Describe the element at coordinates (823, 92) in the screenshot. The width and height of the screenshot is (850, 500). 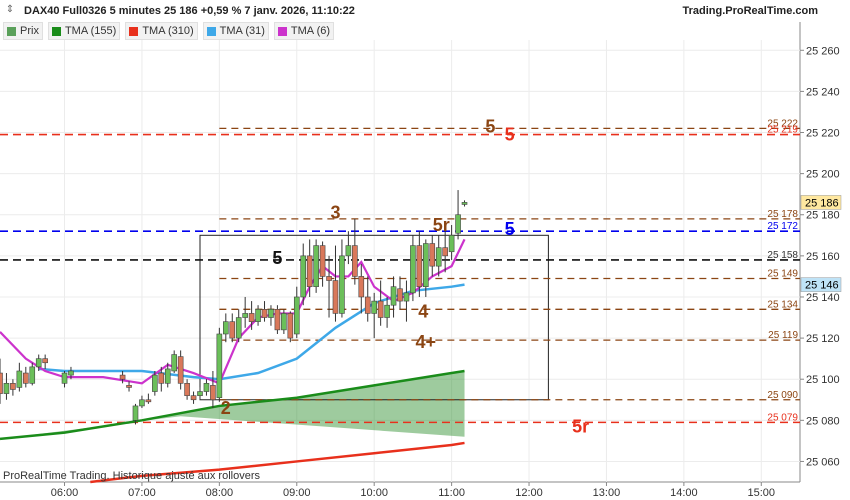
I see `y-tick-label: 25 240` at that location.